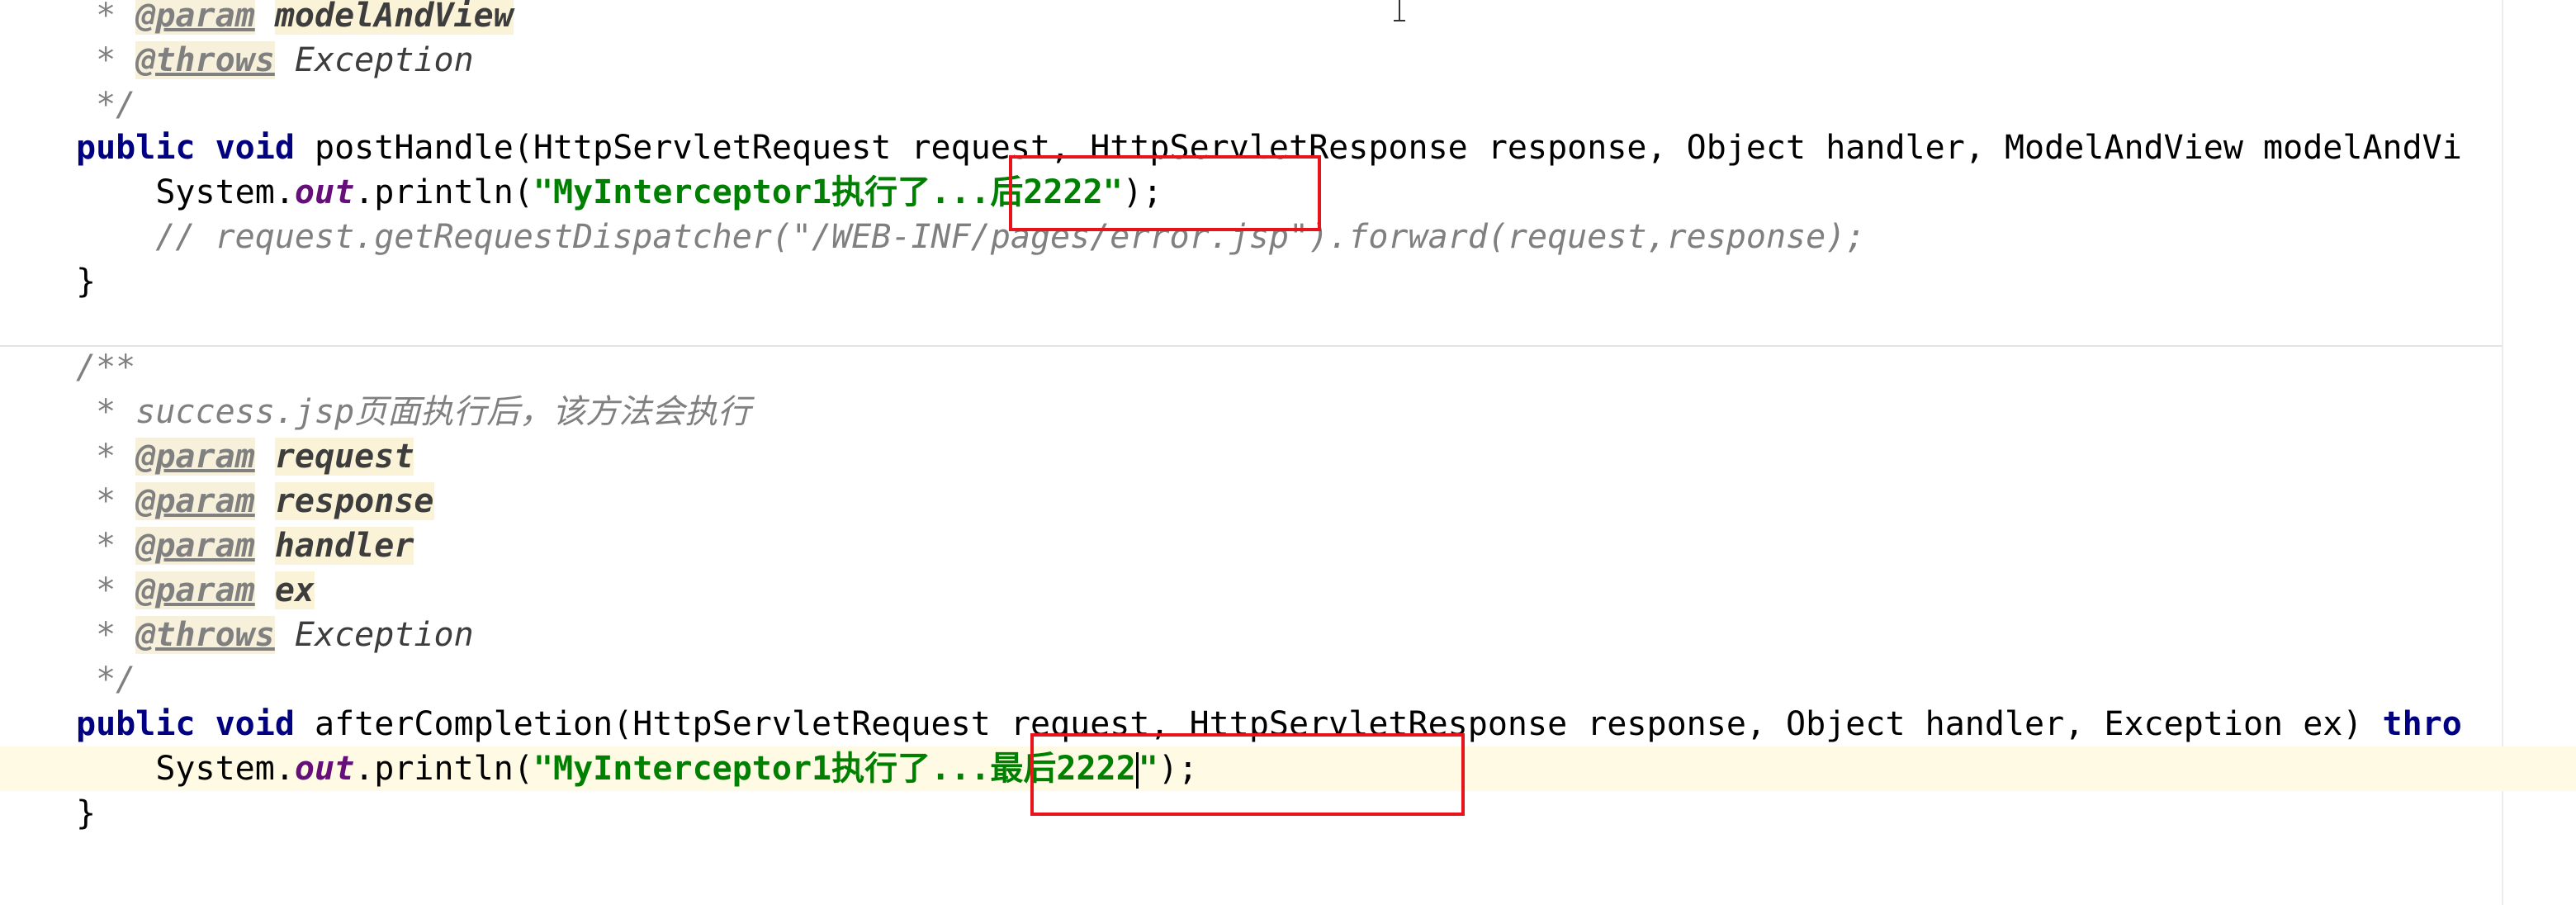  I want to click on doc-start: /**, so click(106, 367).